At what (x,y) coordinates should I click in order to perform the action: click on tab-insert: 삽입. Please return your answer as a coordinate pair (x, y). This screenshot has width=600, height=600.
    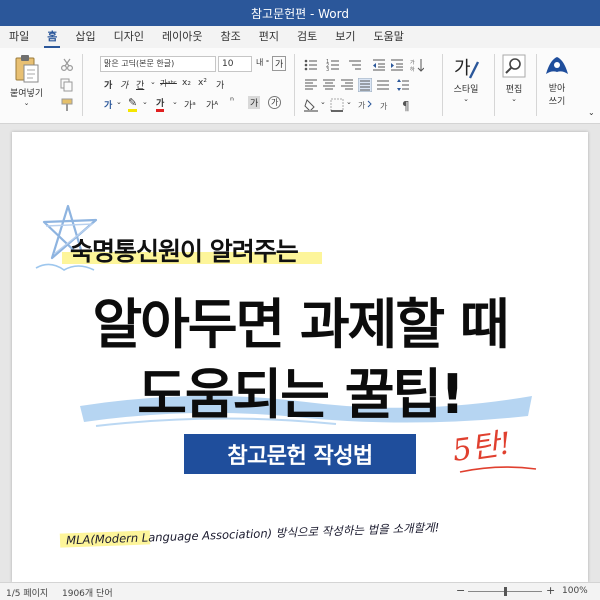
    Looking at the image, I should click on (85, 37).